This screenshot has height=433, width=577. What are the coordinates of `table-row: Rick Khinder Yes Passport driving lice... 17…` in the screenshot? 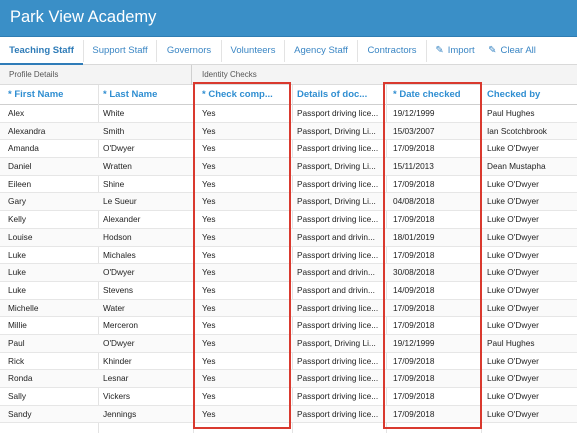 It's located at (288, 362).